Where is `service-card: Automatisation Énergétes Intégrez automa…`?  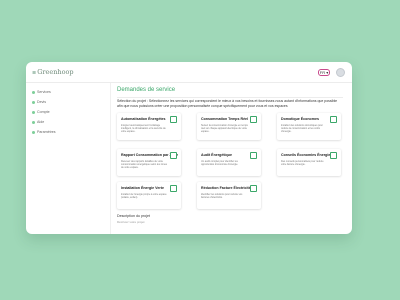
service-card: Automatisation Énergétes Intégrez automa… is located at coordinates (149, 126).